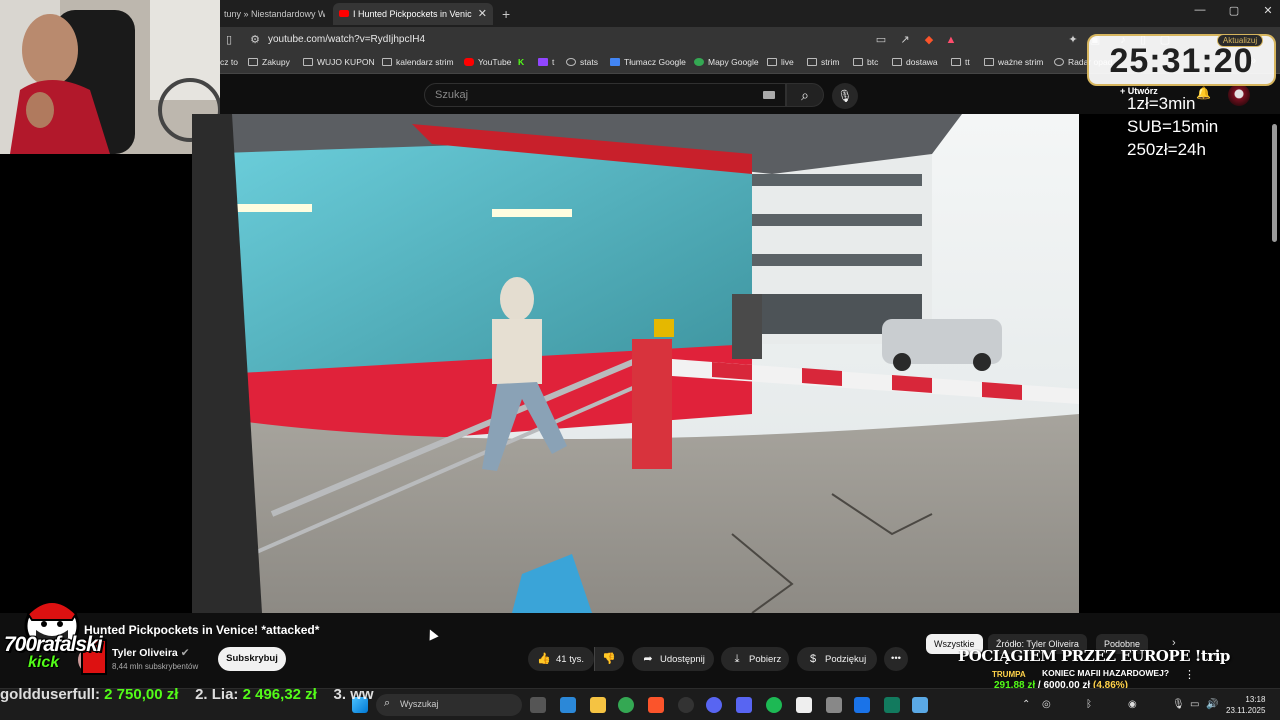 This screenshot has width=1280, height=720. I want to click on account-avatar, so click(1239, 95).